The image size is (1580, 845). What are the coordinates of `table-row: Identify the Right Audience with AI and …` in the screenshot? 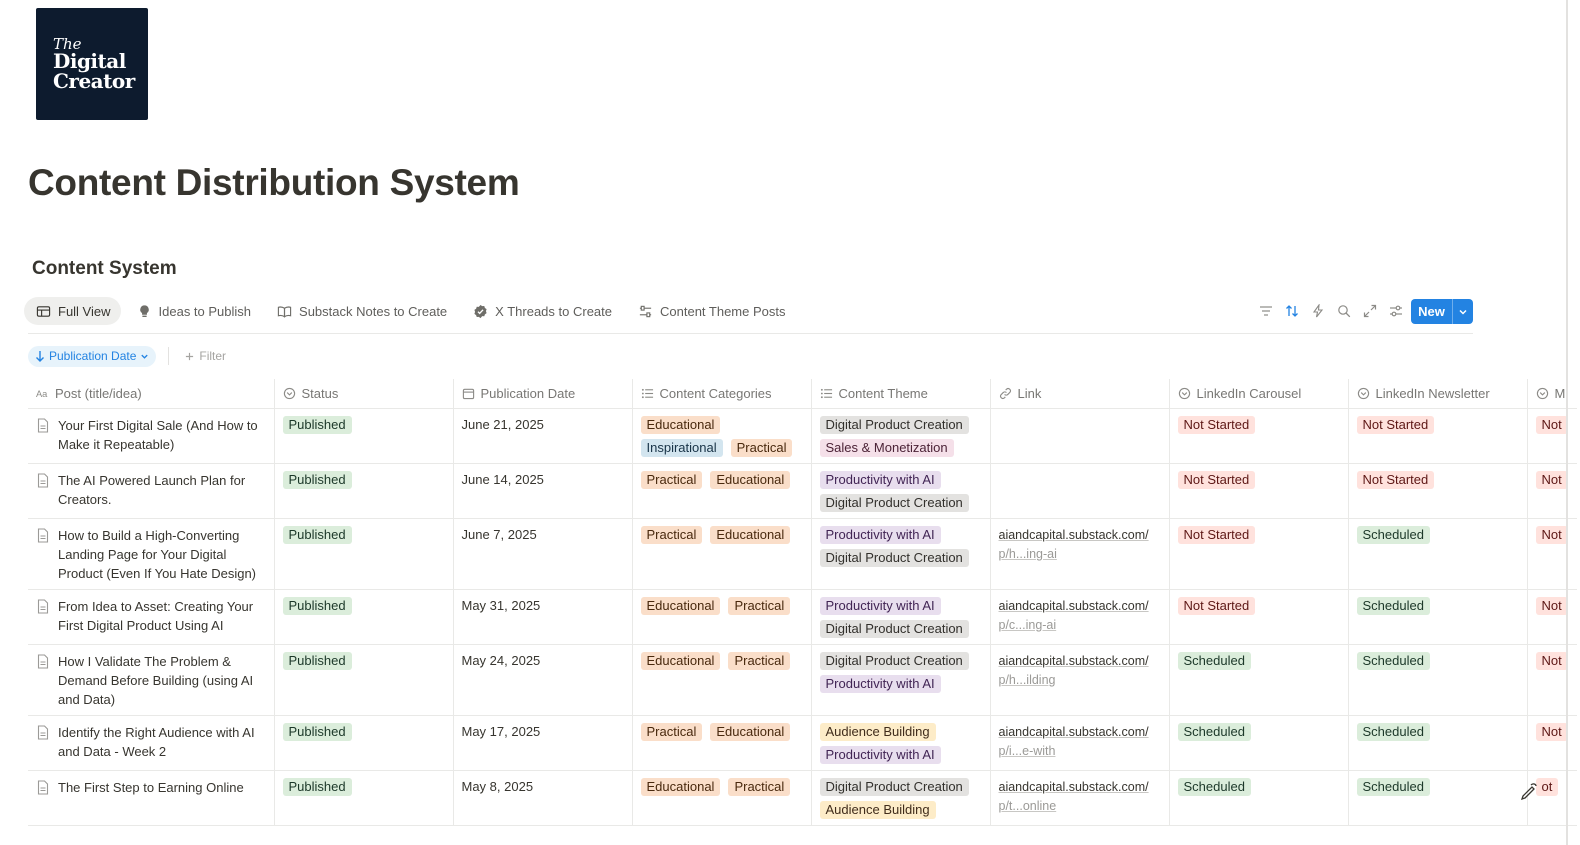 It's located at (802, 743).